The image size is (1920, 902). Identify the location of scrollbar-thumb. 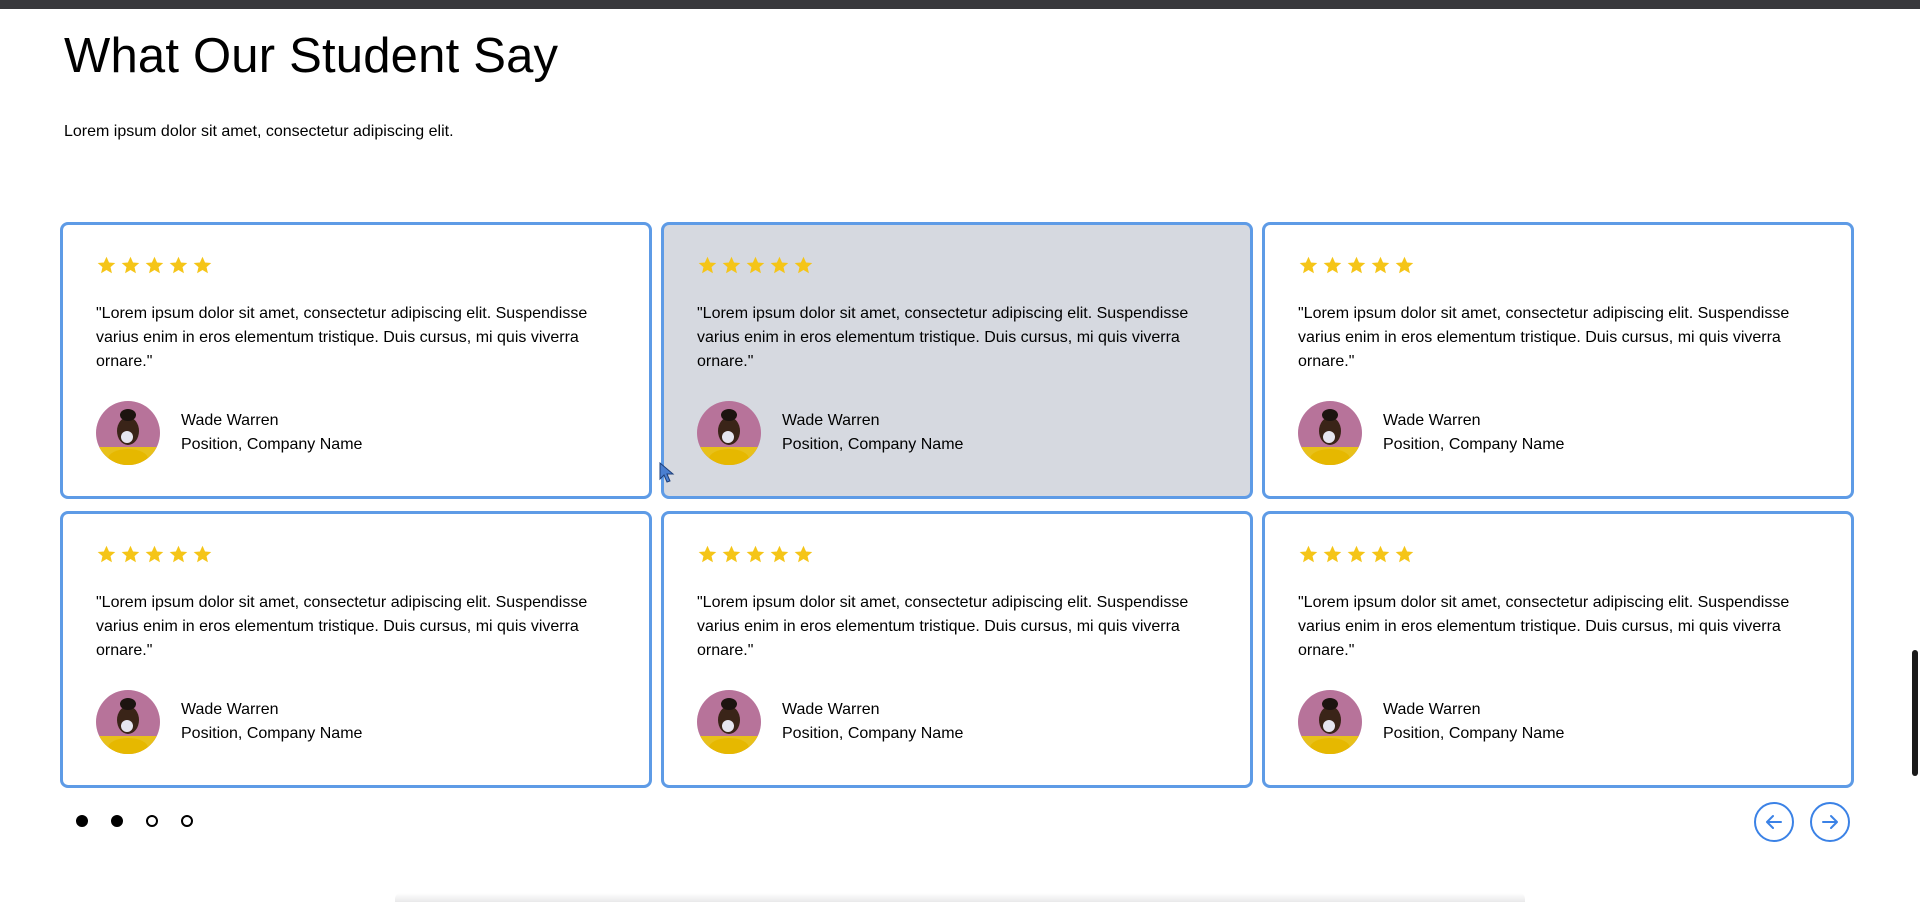
(1915, 713).